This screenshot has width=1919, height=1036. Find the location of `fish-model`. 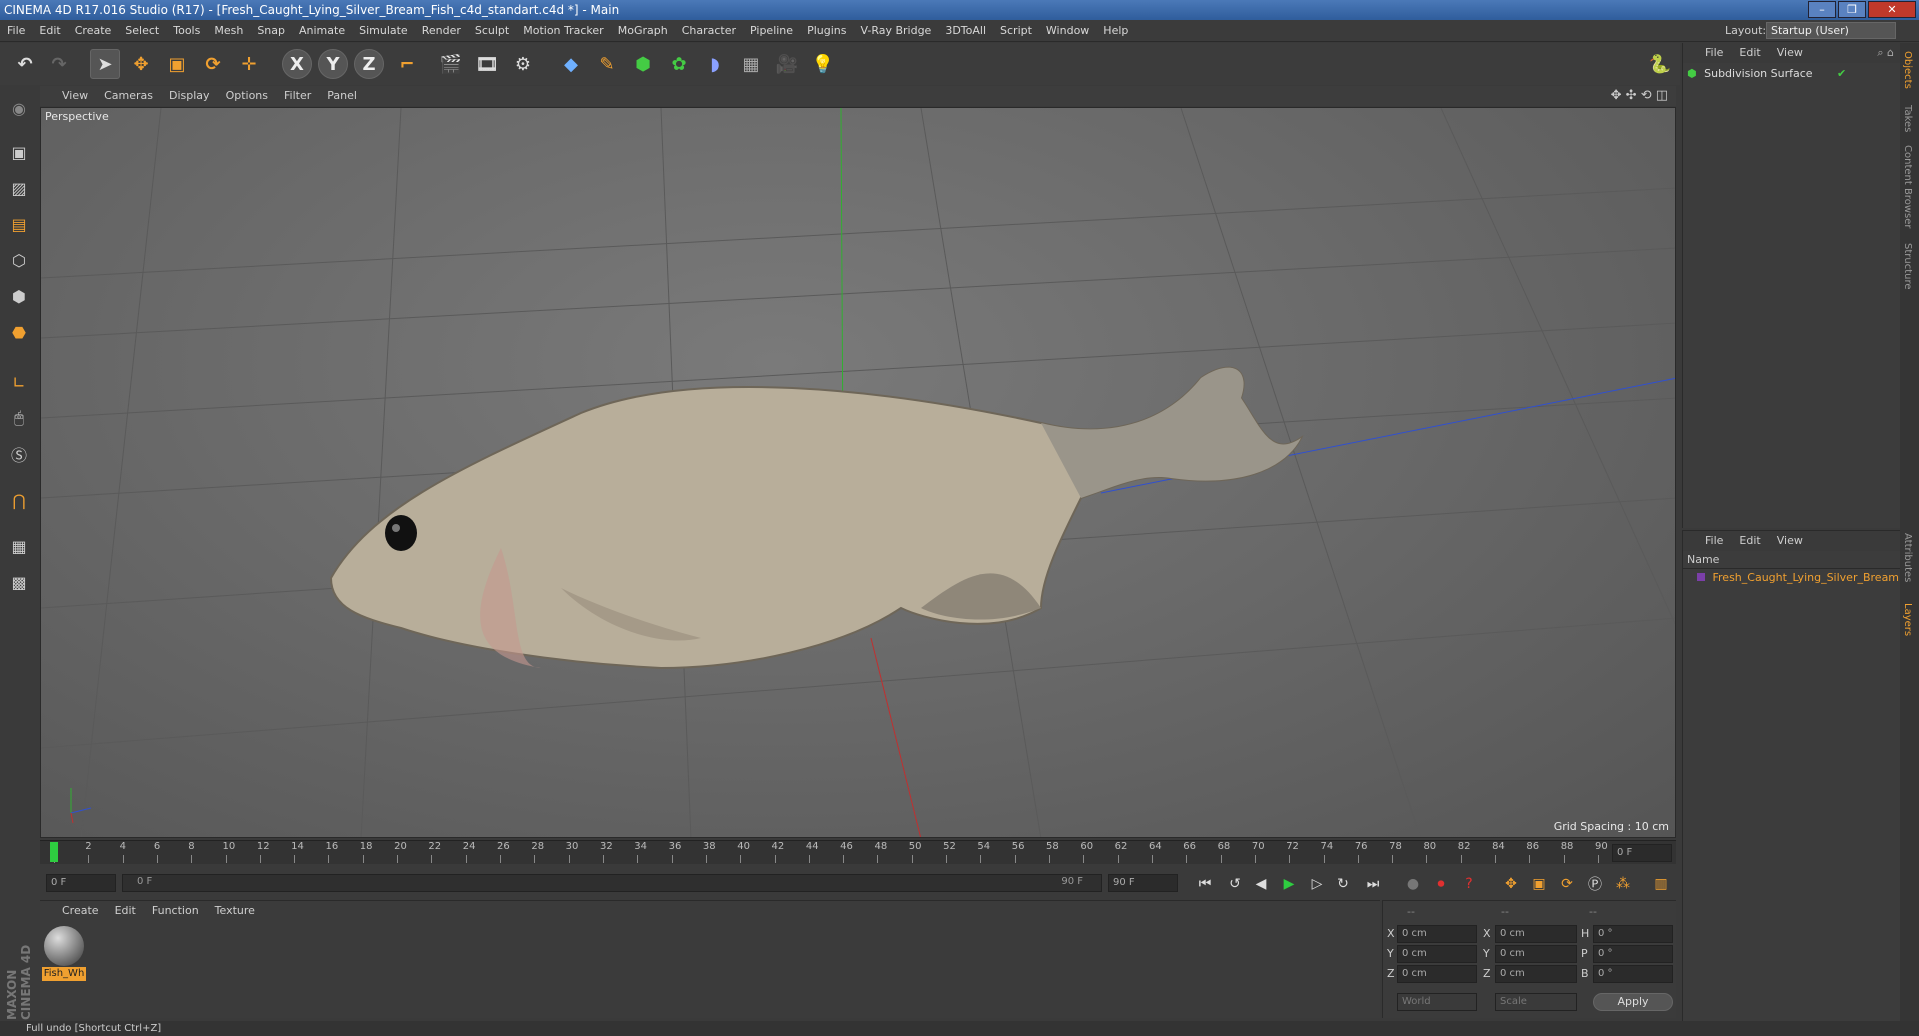

fish-model is located at coordinates (816, 518).